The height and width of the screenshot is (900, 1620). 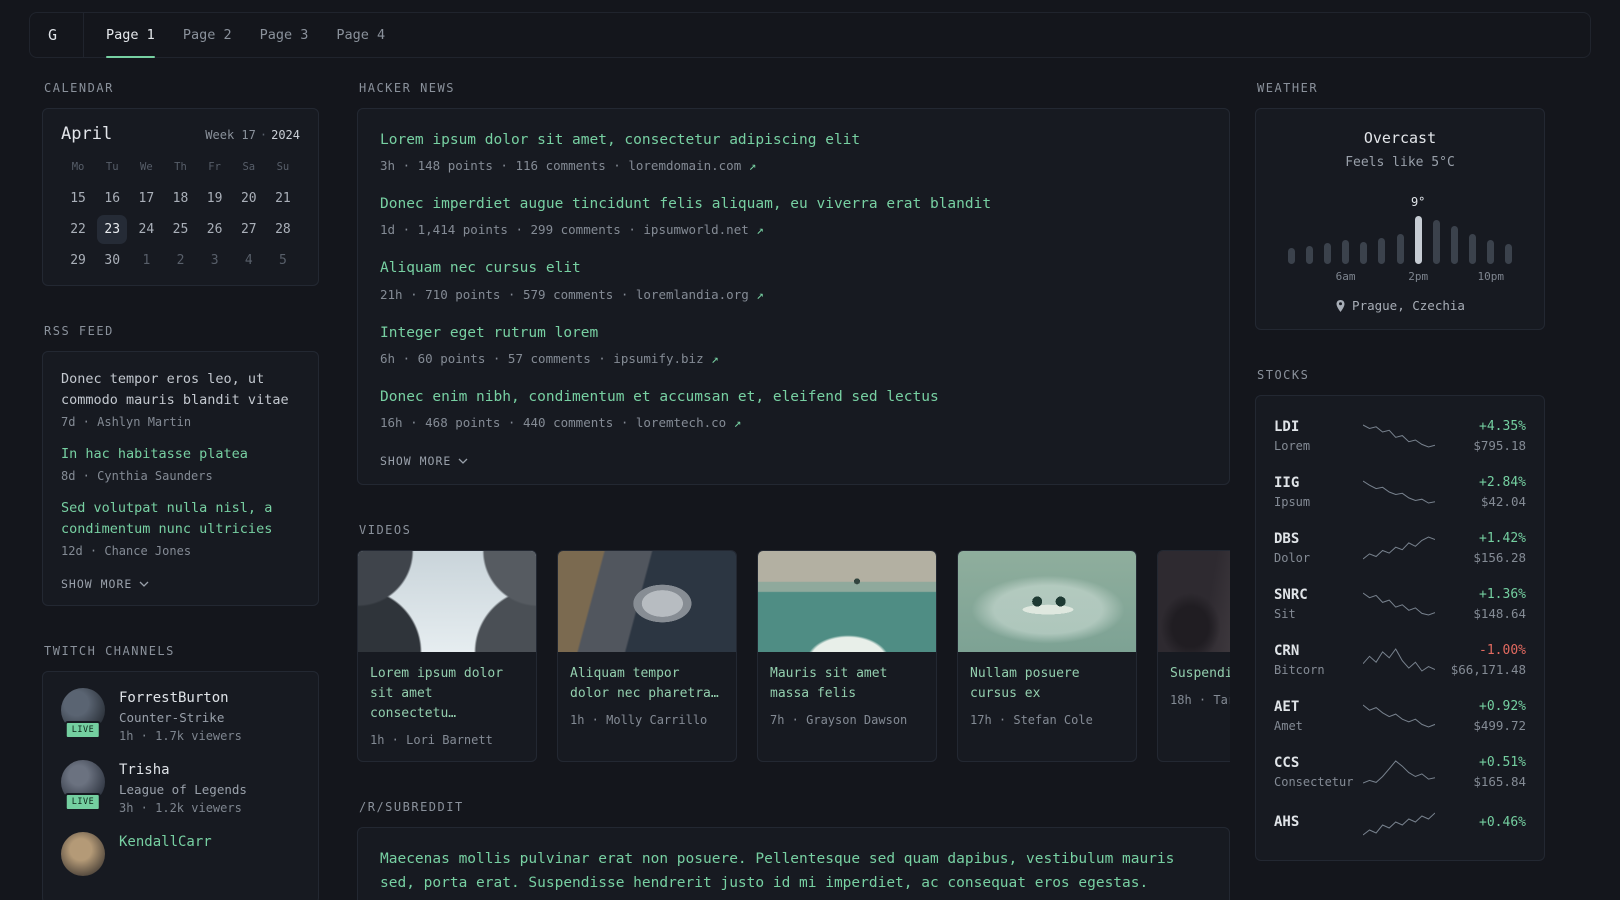 I want to click on stock-row: LDI Lorem +4.35% $795.18, so click(x=1400, y=436).